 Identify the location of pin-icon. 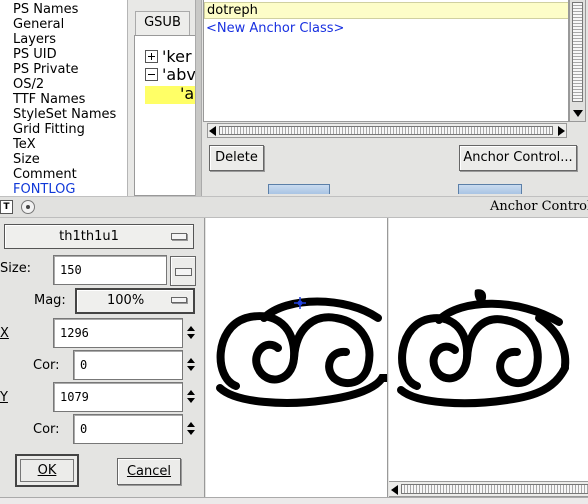
(28, 207).